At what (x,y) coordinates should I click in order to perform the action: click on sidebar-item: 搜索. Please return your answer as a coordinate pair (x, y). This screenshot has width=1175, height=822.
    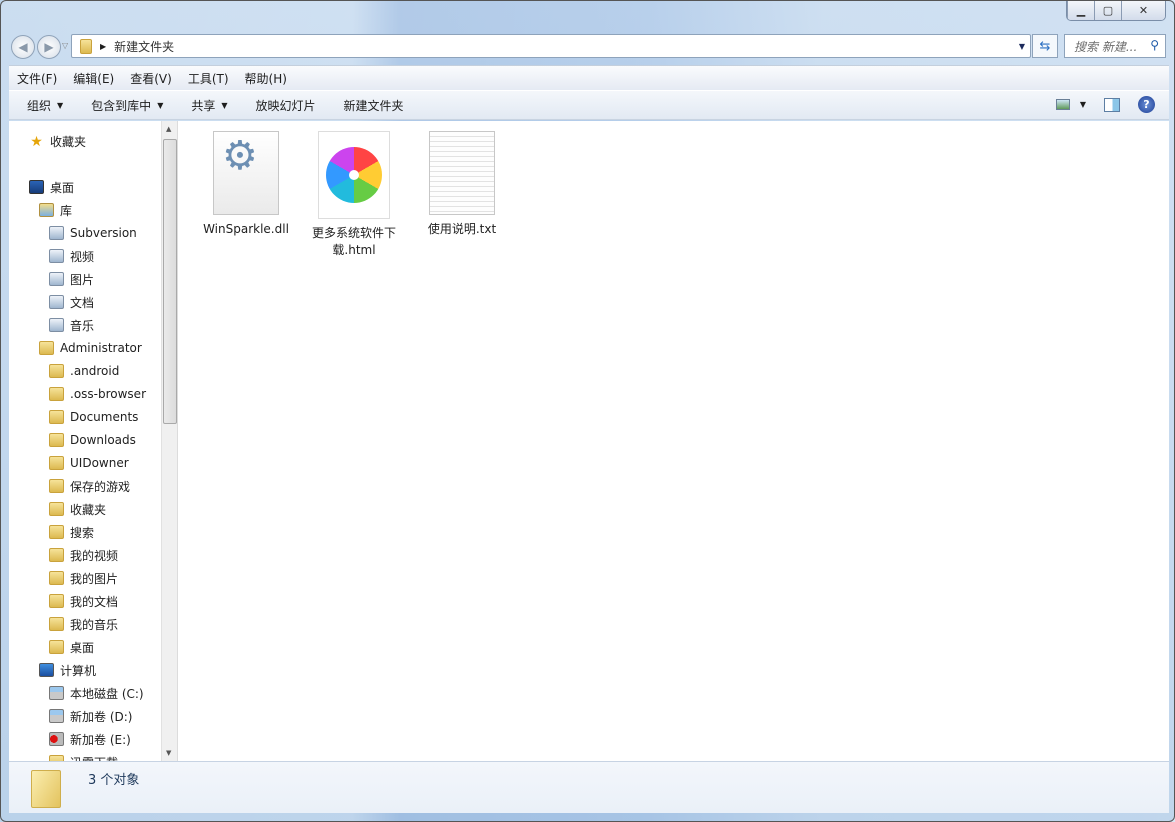
    Looking at the image, I should click on (71, 532).